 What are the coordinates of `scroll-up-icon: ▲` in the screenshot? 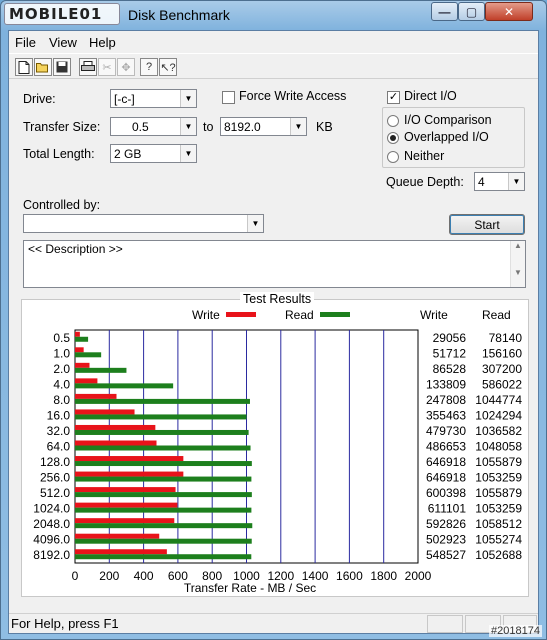 It's located at (518, 245).